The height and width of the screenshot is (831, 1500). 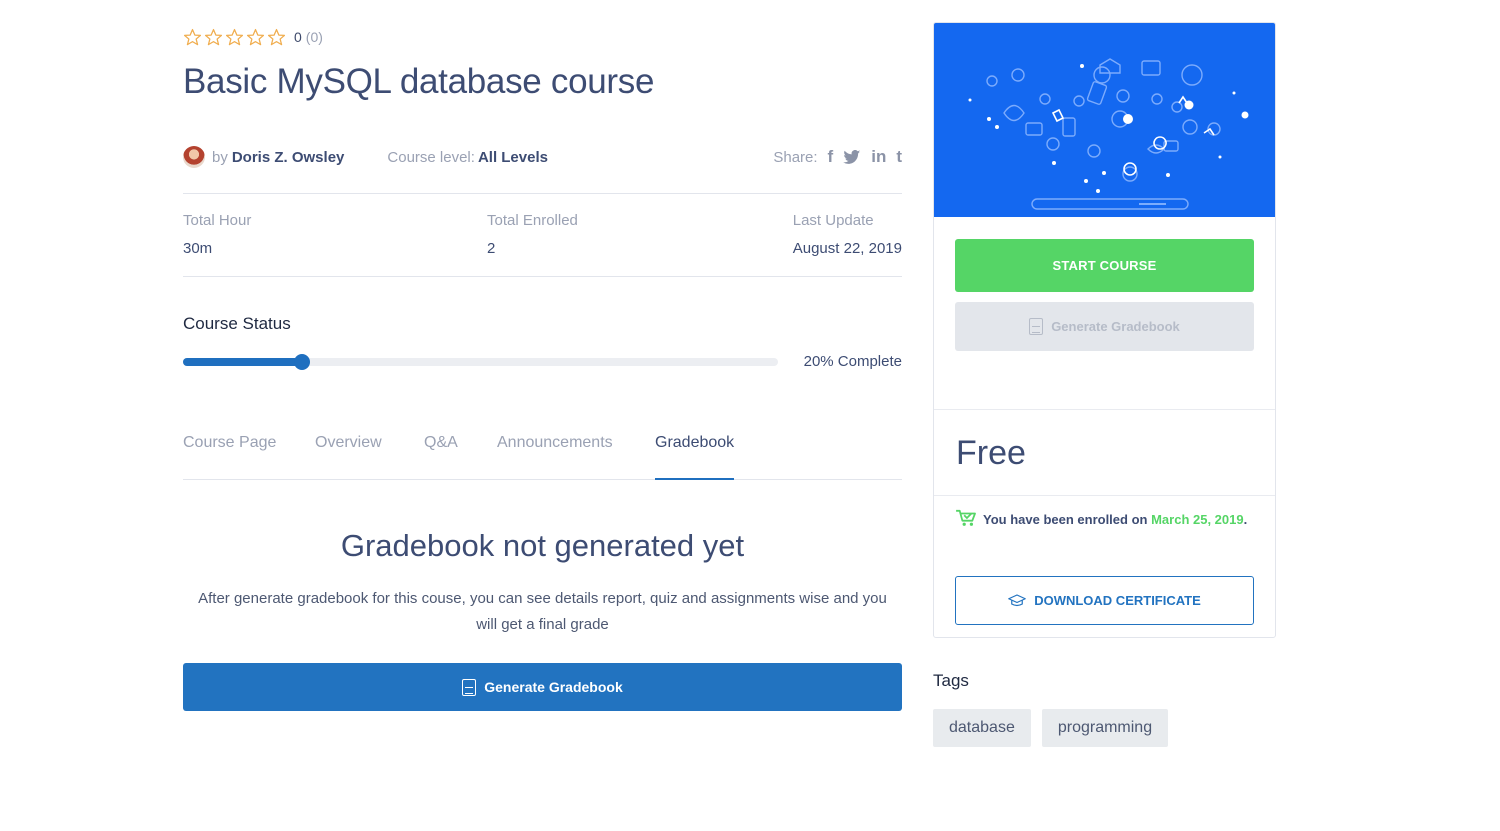 I want to click on generate-gradebook-disabled-label: Generate Gradebook, so click(x=1115, y=326).